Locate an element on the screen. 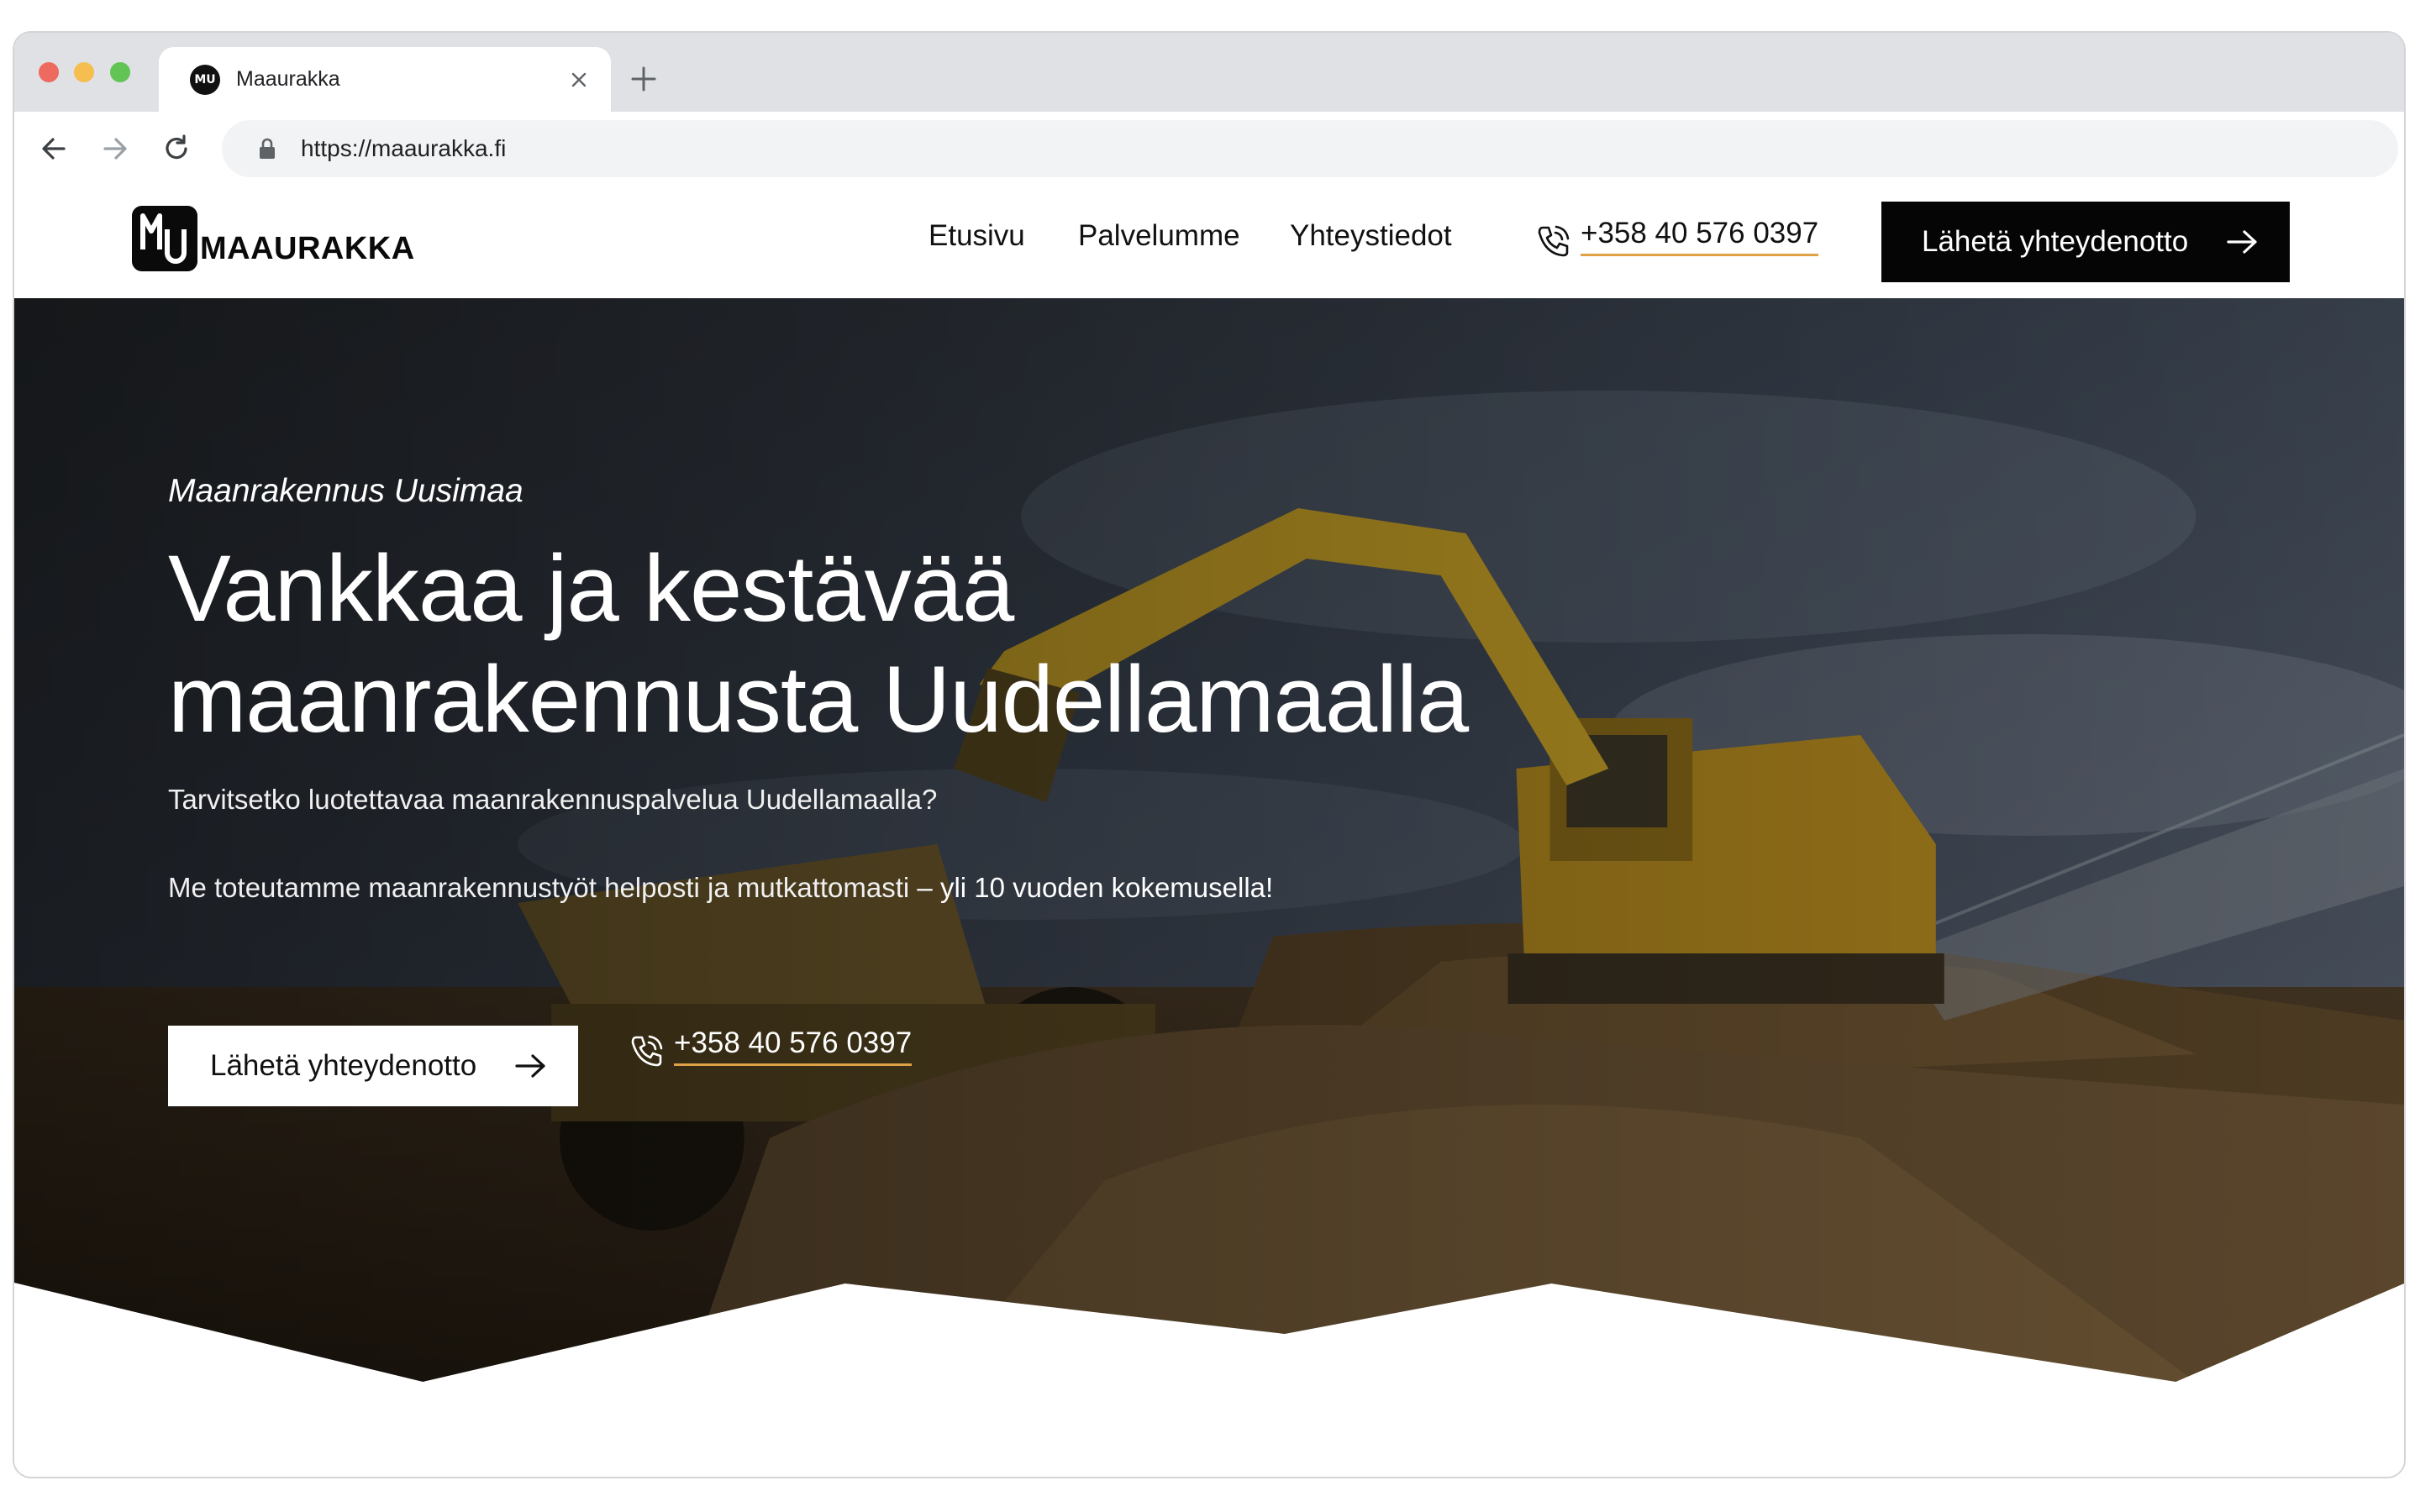 Image resolution: width=2420 pixels, height=1512 pixels. url-text: https://maaurakka.fi is located at coordinates (404, 148).